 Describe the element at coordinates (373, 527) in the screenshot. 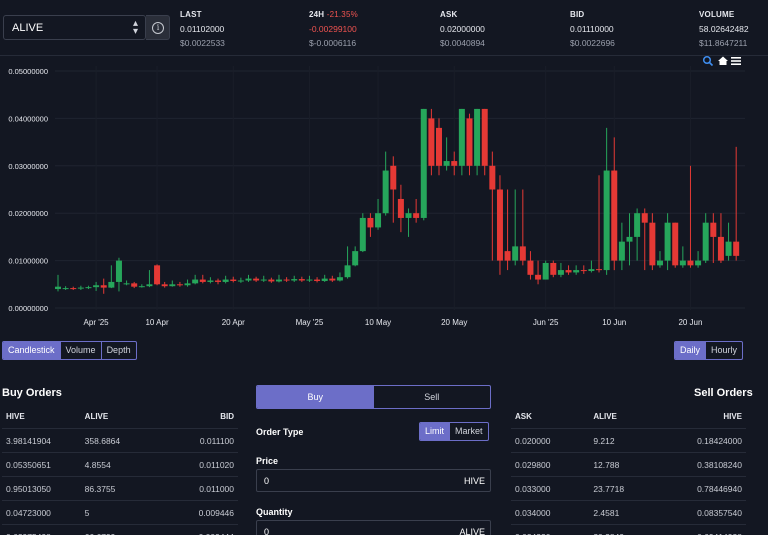

I see `quantity-input: 0 ALIVE` at that location.